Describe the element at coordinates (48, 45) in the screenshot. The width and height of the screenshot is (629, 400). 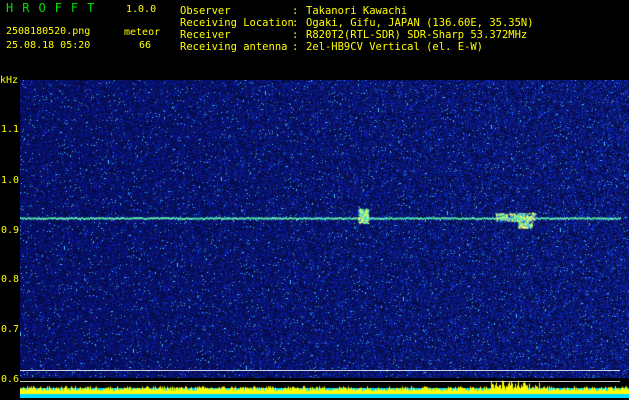
I see `file-datetime: 25.08.18 05:20` at that location.